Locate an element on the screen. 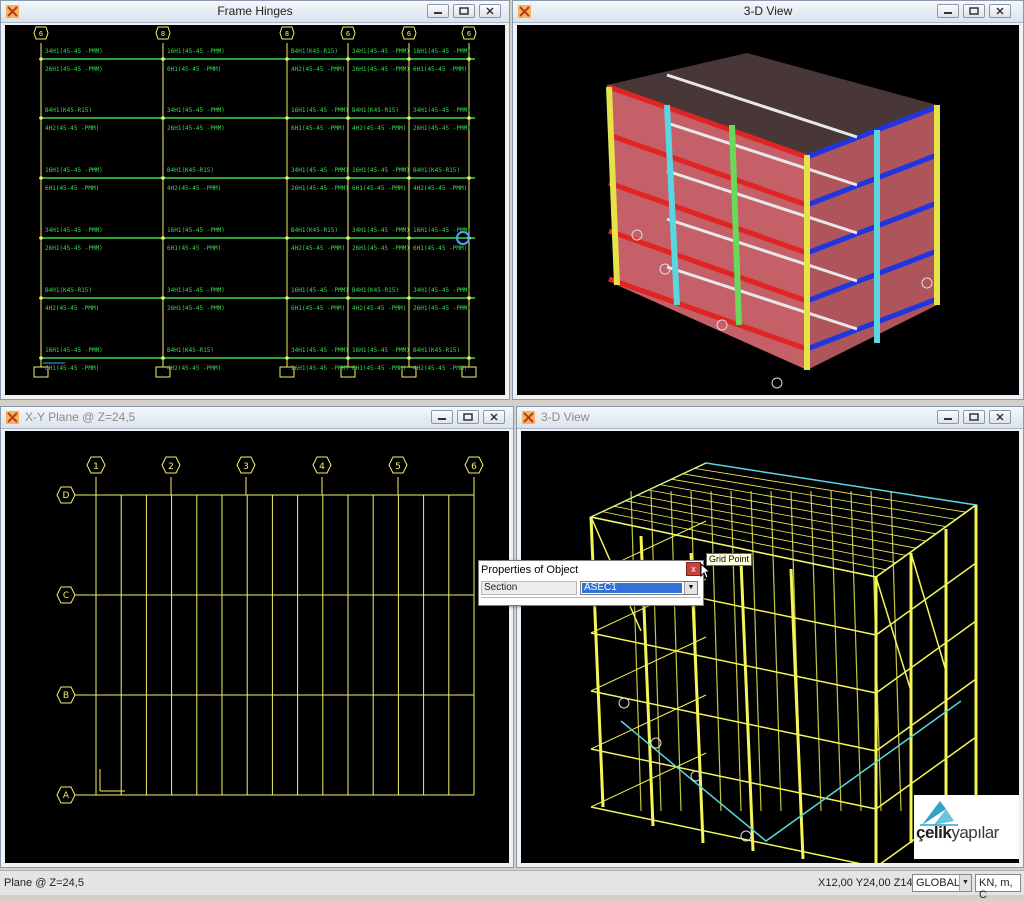 This screenshot has height=901, width=1024. units-select: KN, m, C is located at coordinates (998, 887).